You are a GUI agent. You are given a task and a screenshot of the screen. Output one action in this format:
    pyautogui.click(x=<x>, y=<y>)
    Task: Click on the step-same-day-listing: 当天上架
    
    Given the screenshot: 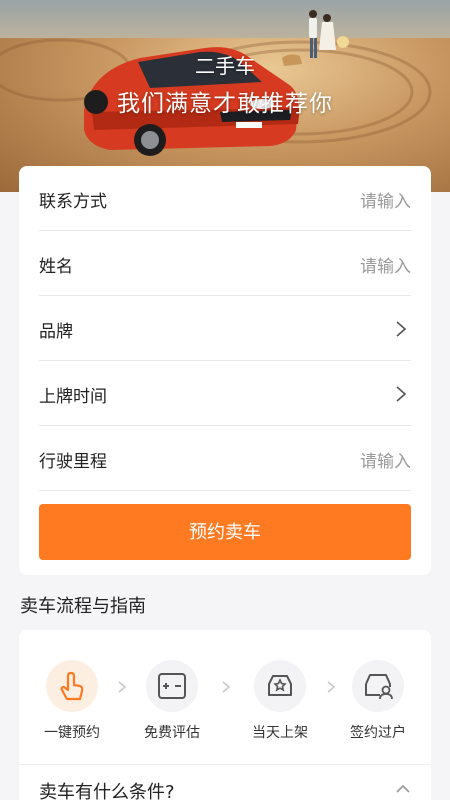 What is the action you would take?
    pyautogui.click(x=280, y=705)
    